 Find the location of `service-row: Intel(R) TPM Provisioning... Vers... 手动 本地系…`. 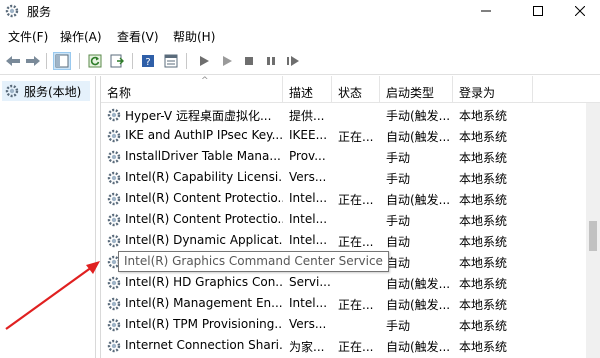

service-row: Intel(R) TPM Provisioning... Vers... 手动 本地系… is located at coordinates (346, 324).